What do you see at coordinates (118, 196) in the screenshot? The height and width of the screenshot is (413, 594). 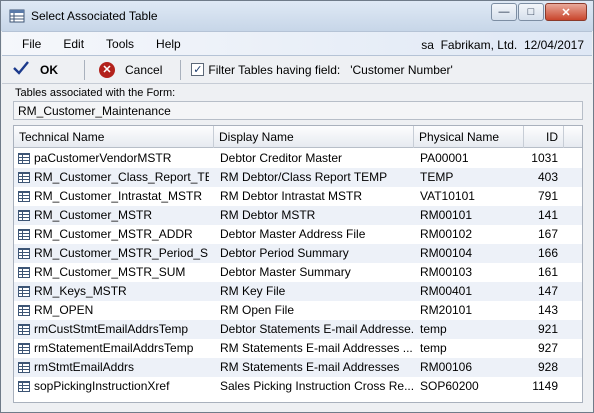 I see `technical-name-cell: RM_Customer_Intrastat_MSTR` at bounding box center [118, 196].